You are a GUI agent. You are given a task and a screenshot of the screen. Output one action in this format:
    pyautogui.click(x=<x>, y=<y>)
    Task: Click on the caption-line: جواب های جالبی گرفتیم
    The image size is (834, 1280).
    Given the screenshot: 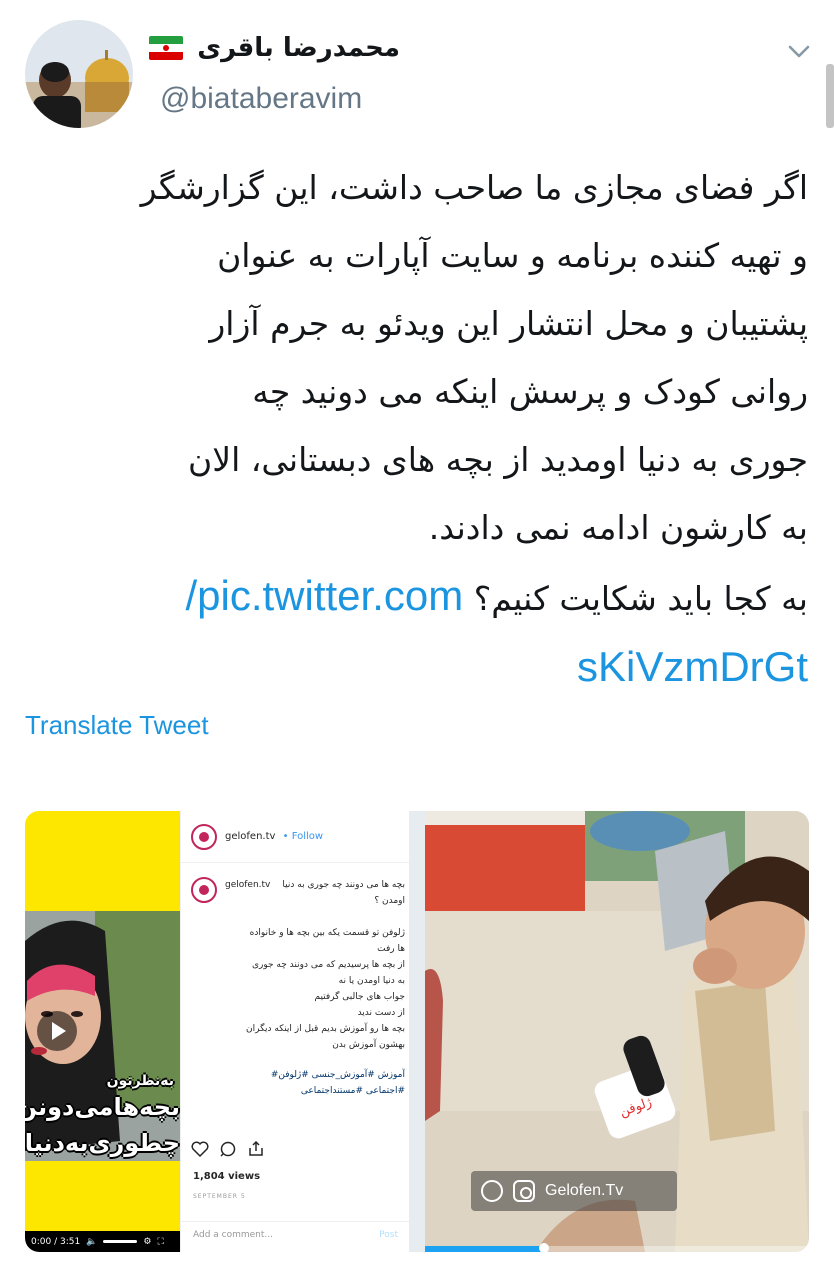 What is the action you would take?
    pyautogui.click(x=359, y=997)
    